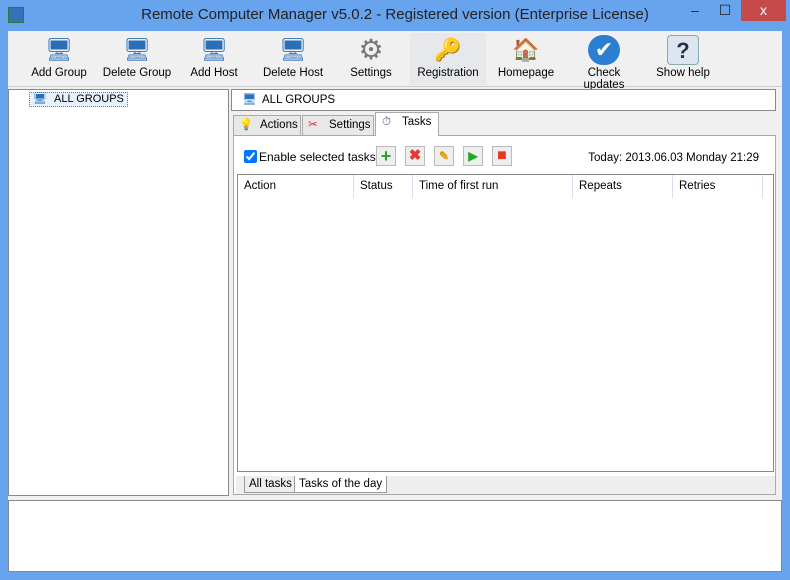 This screenshot has height=580, width=790. I want to click on task-filter-tabs: All tasks Tasks of the day, so click(505, 485).